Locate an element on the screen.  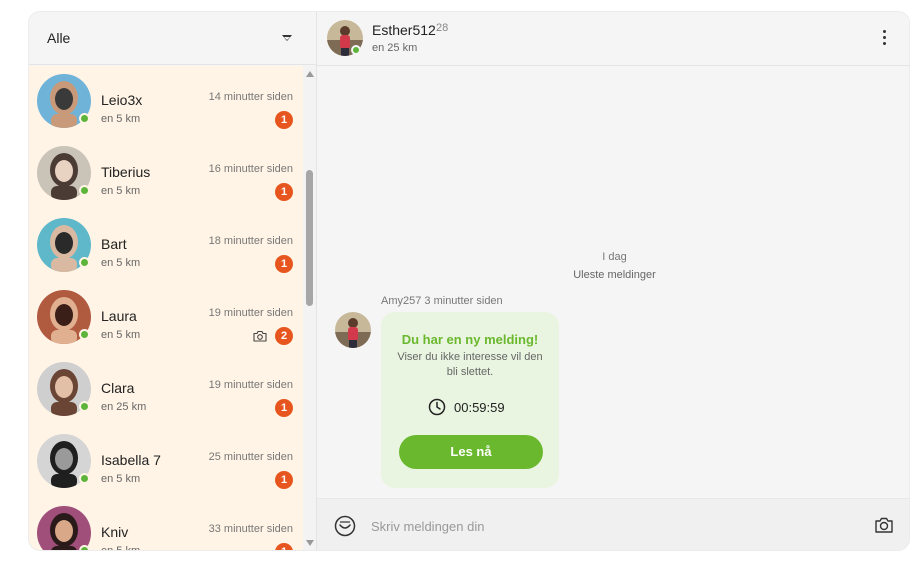
filter-label: Alle is located at coordinates (59, 38).